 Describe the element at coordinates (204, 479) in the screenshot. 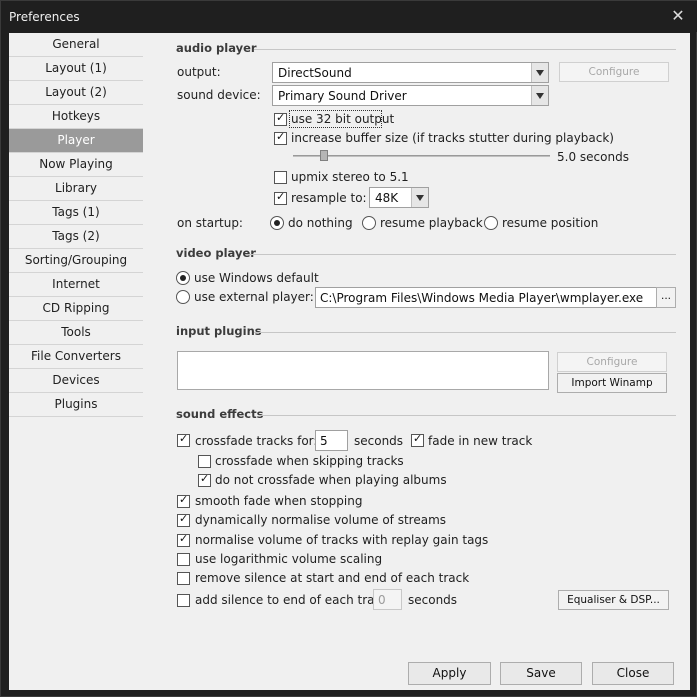

I see `no-crossfade-albums-checkbox` at that location.